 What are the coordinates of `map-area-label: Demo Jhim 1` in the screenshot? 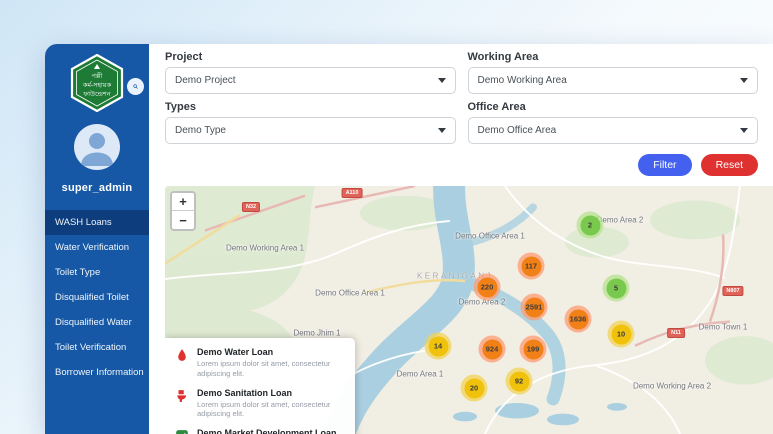 It's located at (317, 333).